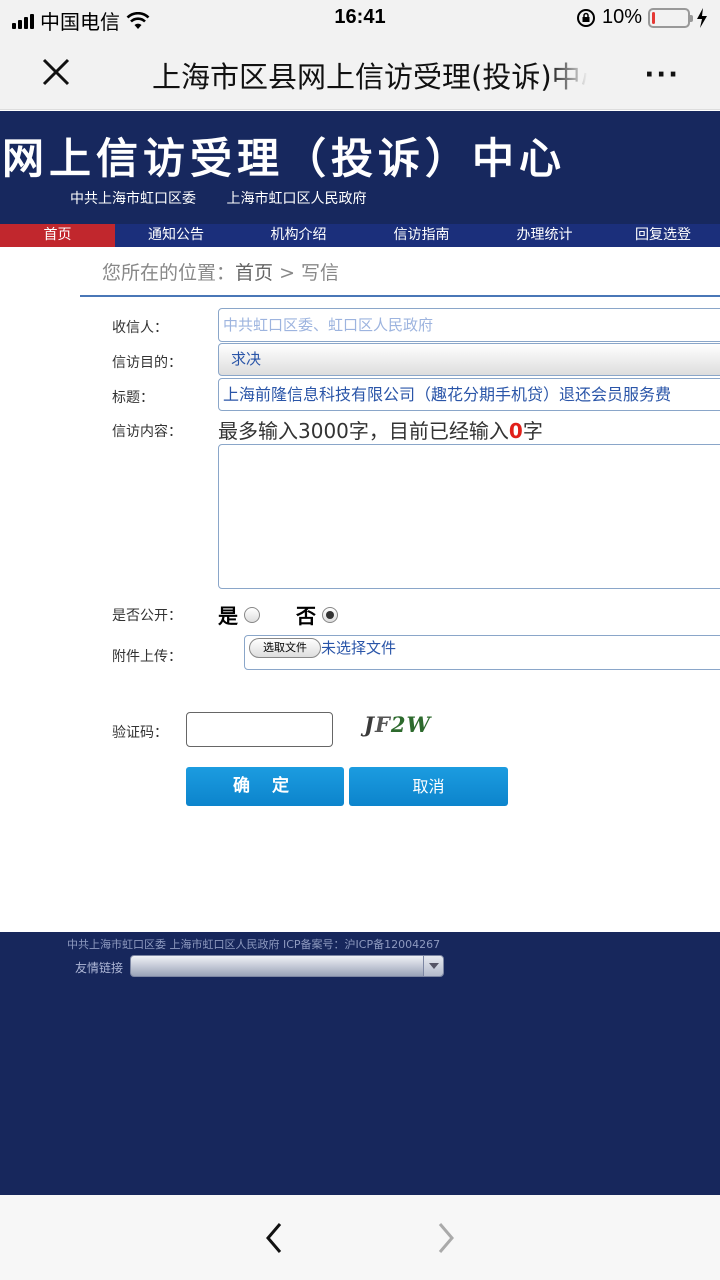 The width and height of the screenshot is (720, 1280). Describe the element at coordinates (433, 966) in the screenshot. I see `chevron-down-icon` at that location.